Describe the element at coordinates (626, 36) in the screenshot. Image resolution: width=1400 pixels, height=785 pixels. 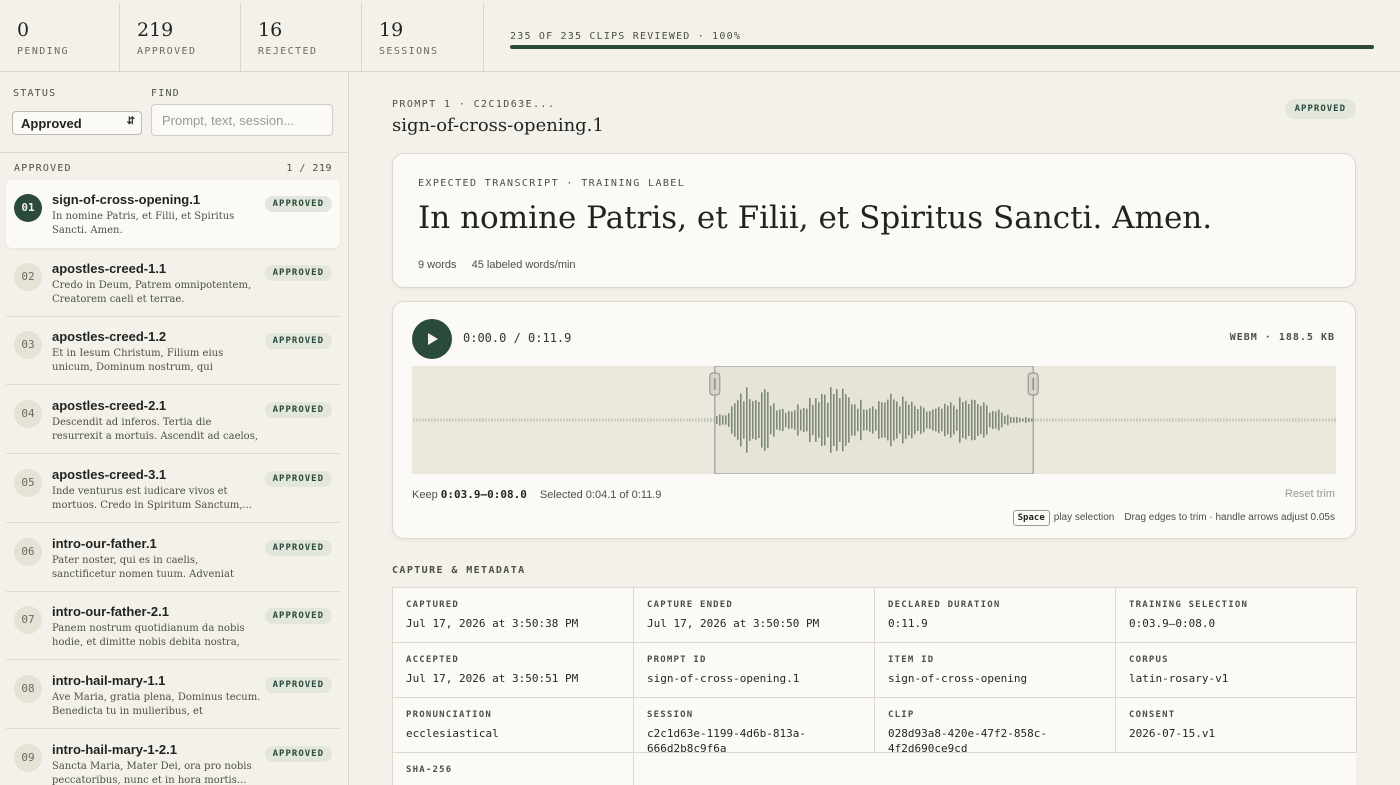
I see `progress-label: 235 OF 235 CLIPS REVIEWED · 100%` at that location.